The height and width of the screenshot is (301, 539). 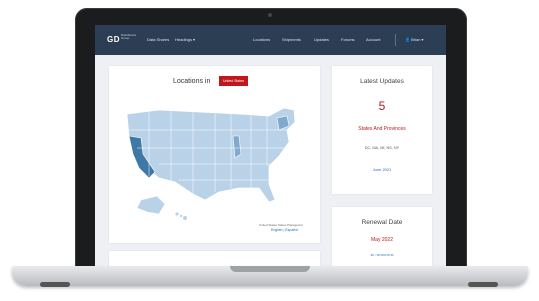 I want to click on nav-divider, so click(x=395, y=40).